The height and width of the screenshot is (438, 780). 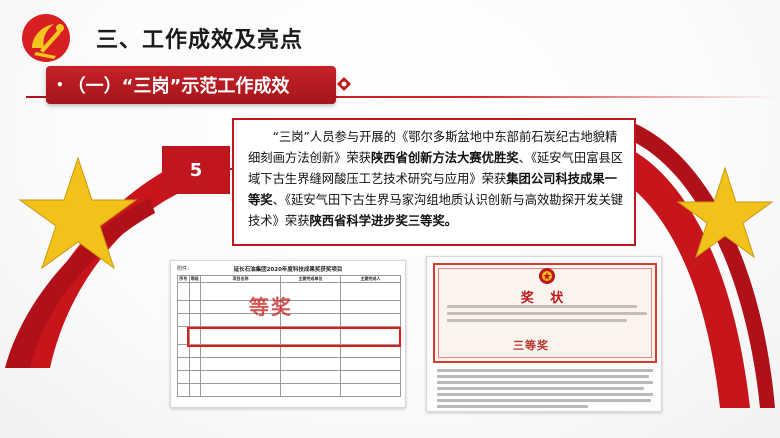 What do you see at coordinates (344, 84) in the screenshot?
I see `diamond-ornament-icon` at bounding box center [344, 84].